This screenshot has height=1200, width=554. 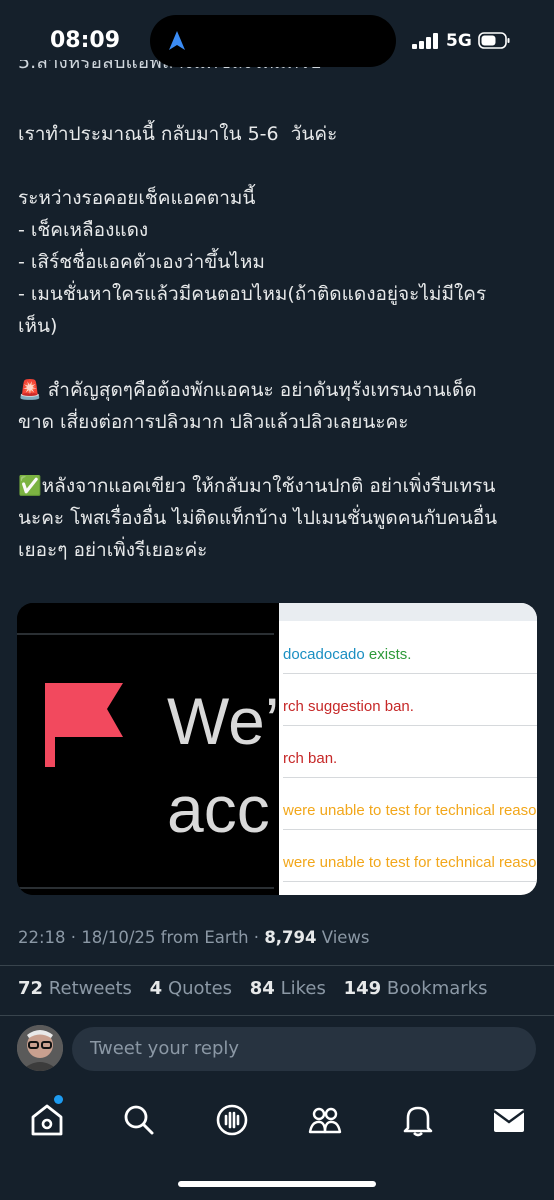 What do you see at coordinates (388, 654) in the screenshot?
I see `result-text: exists.` at bounding box center [388, 654].